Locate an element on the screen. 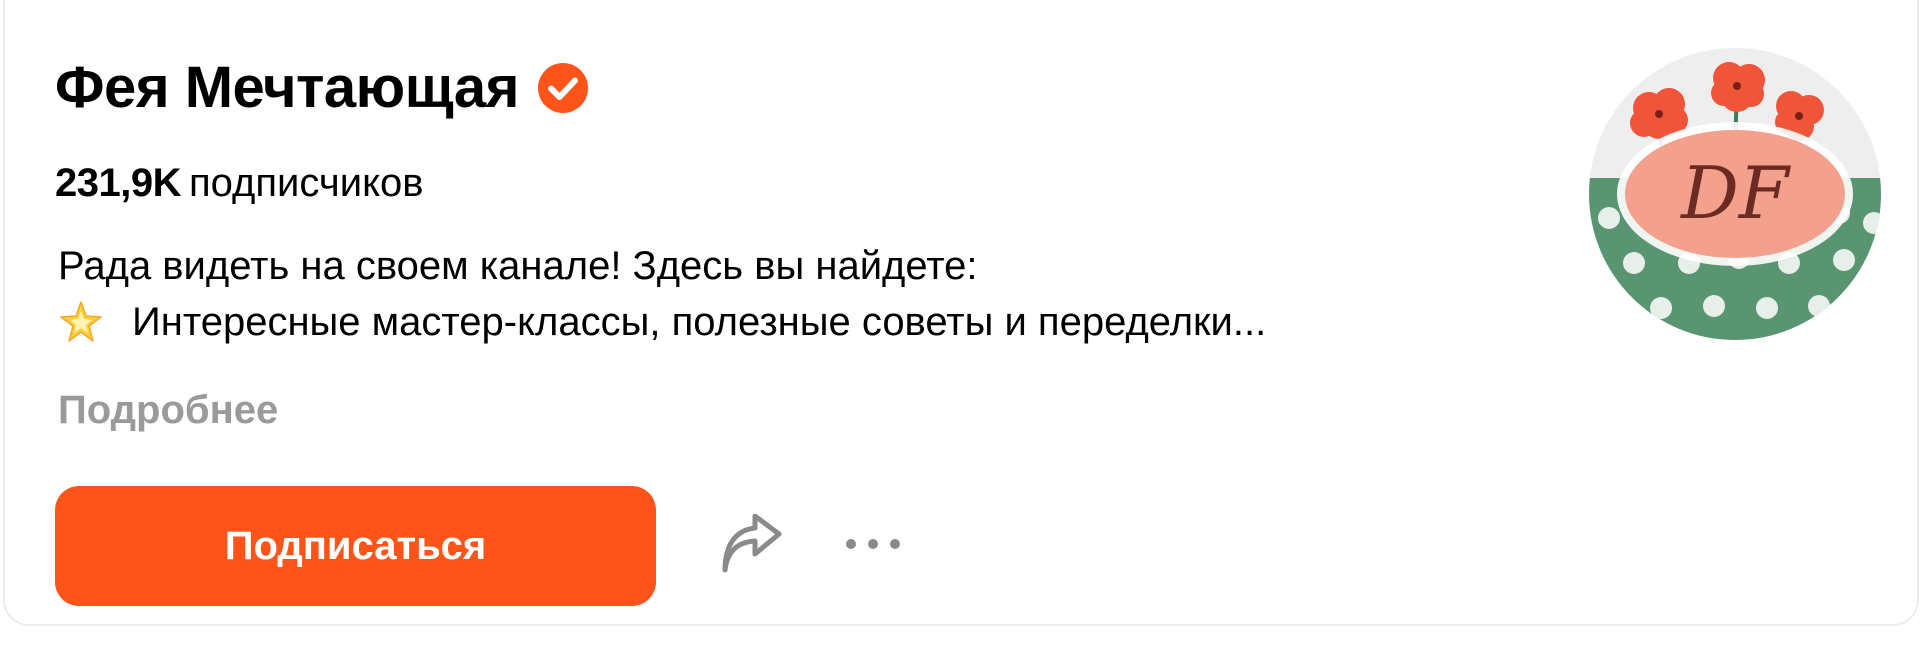  subscribers-count: 231,9K is located at coordinates (118, 183).